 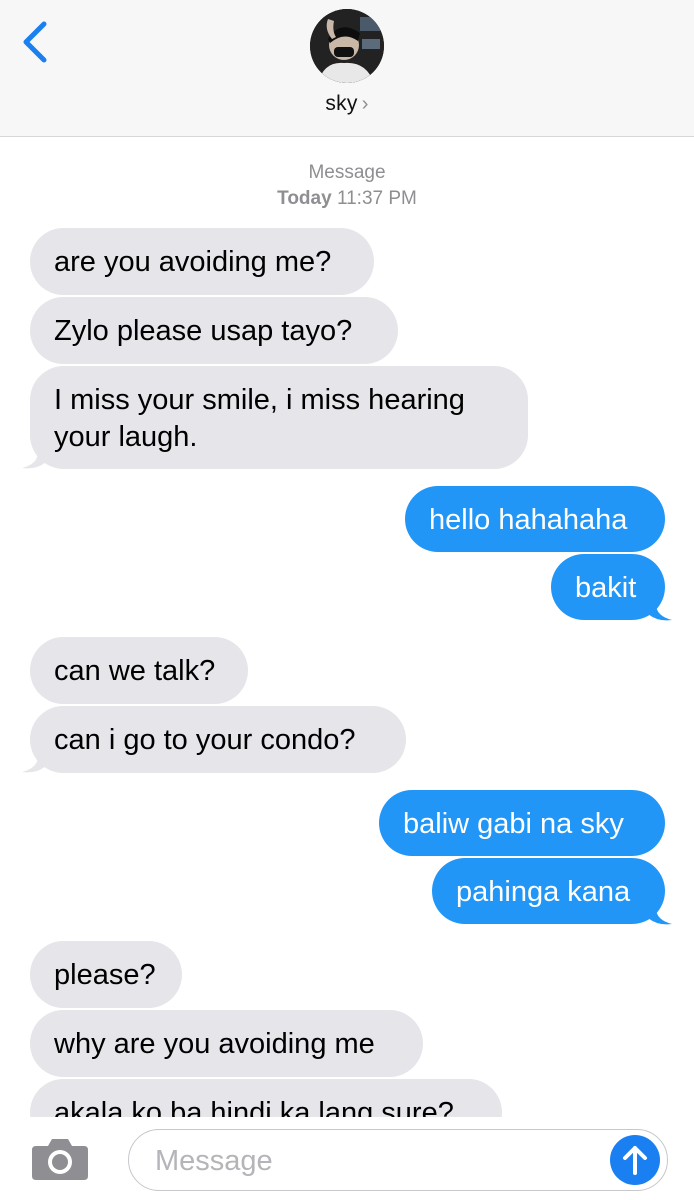 I want to click on arrow-up-icon, so click(x=635, y=1160).